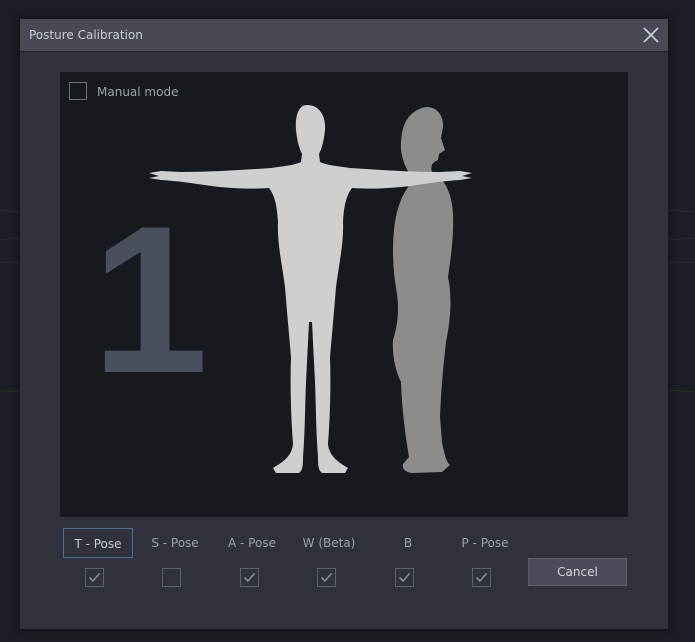  What do you see at coordinates (171, 577) in the screenshot?
I see `s-pose-checkbox` at bounding box center [171, 577].